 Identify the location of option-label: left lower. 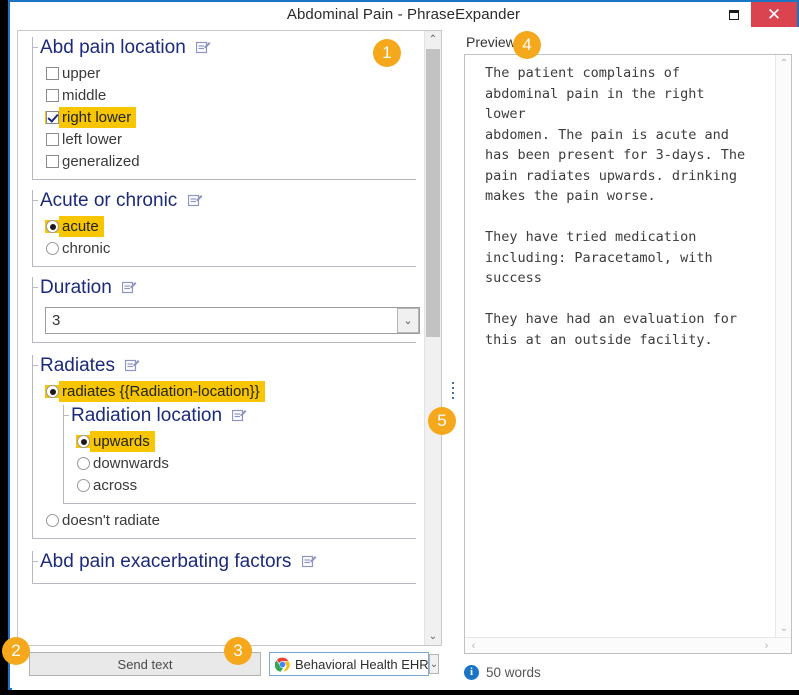
(92, 139).